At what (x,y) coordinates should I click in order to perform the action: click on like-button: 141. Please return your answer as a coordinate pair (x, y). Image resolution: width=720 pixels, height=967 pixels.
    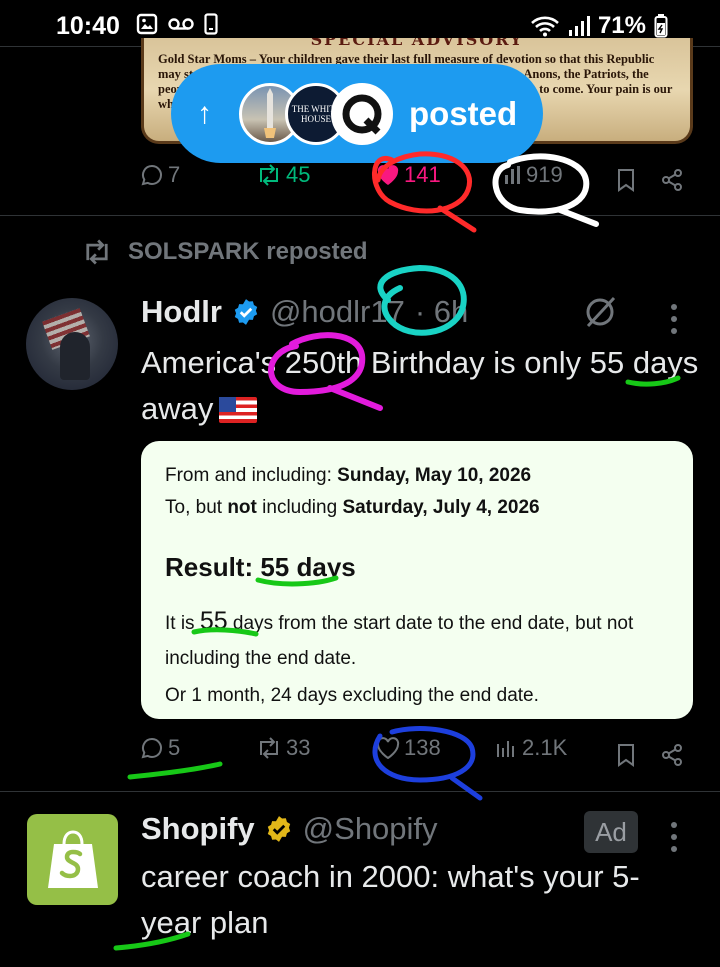
    Looking at the image, I should click on (408, 175).